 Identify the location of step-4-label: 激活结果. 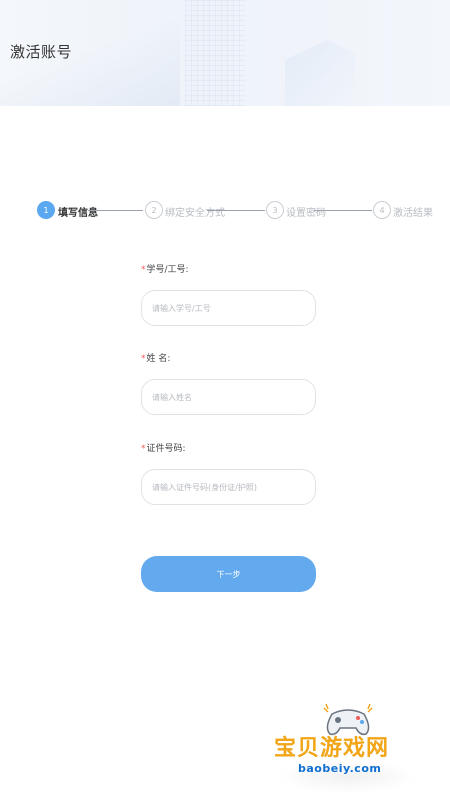
(413, 213).